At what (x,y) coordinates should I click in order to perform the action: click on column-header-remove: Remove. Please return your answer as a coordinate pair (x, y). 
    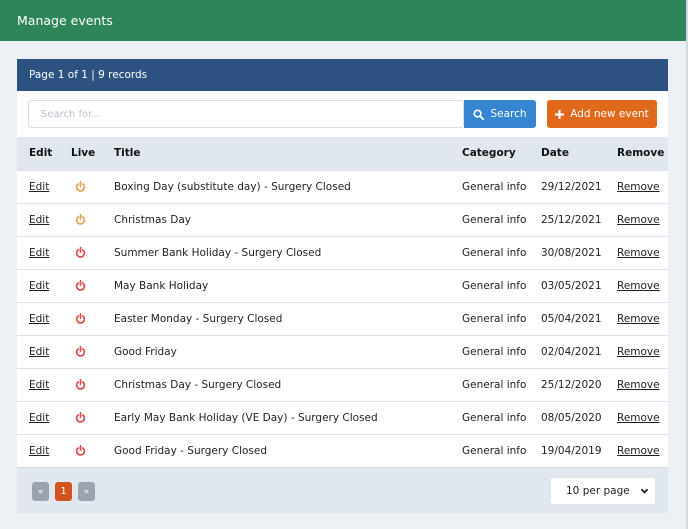
    Looking at the image, I should click on (641, 153).